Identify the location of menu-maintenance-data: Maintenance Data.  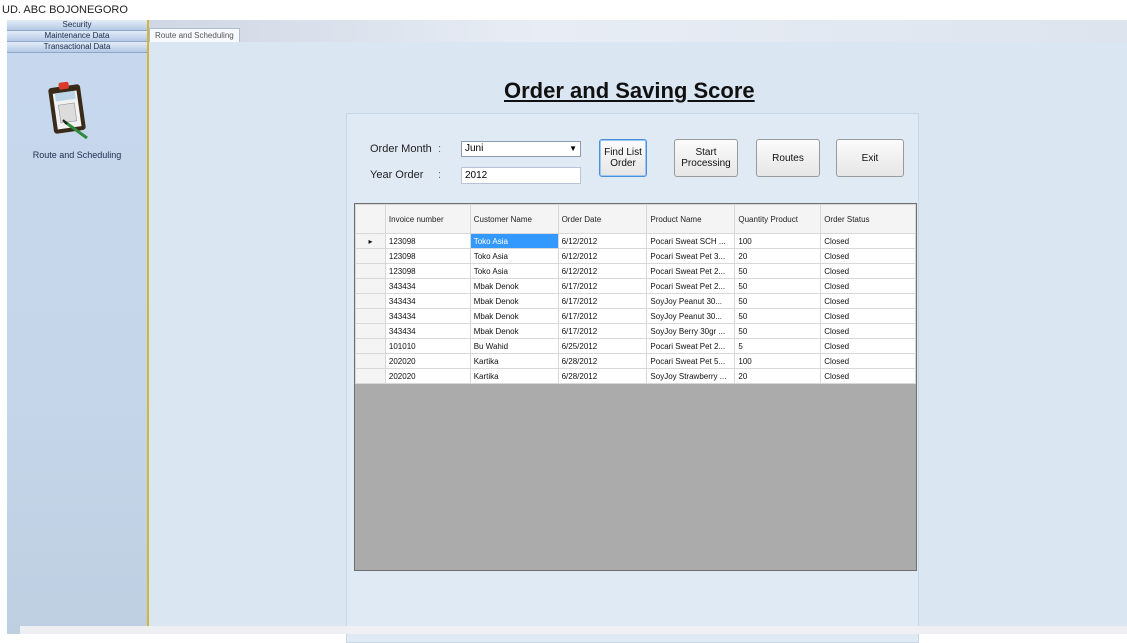
(77, 36).